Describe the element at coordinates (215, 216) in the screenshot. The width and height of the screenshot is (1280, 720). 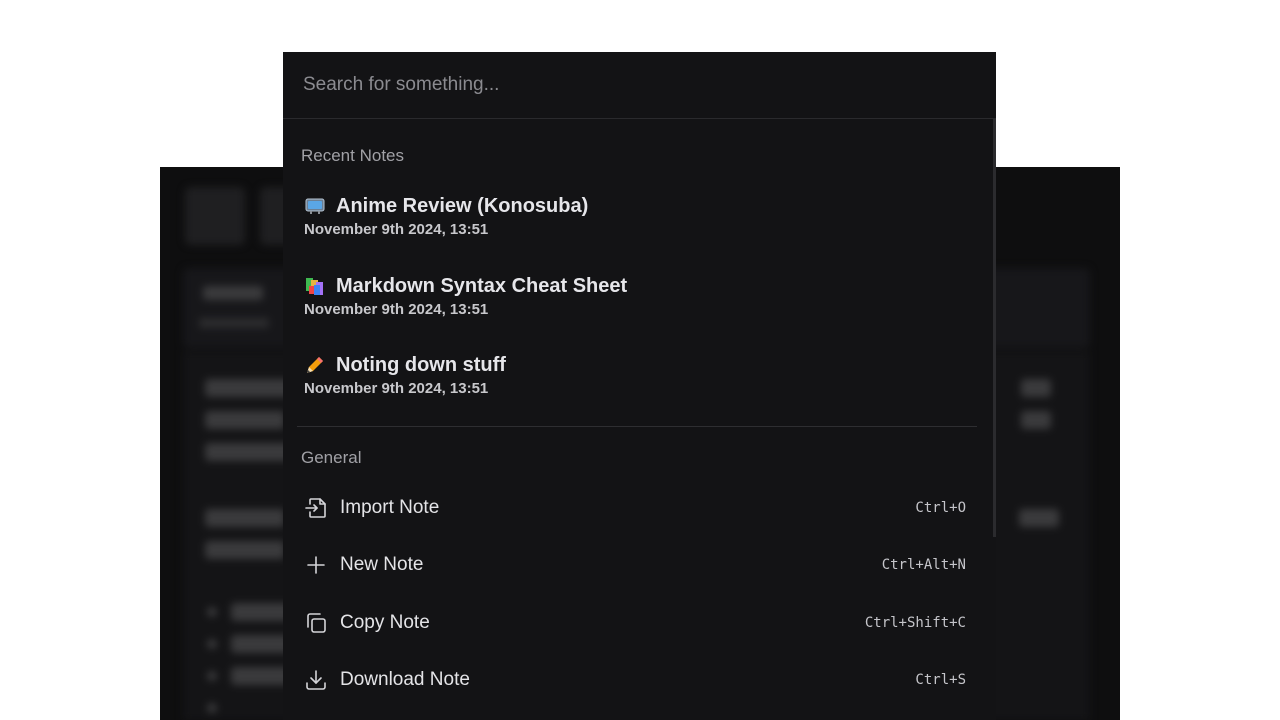
I see `background-button` at that location.